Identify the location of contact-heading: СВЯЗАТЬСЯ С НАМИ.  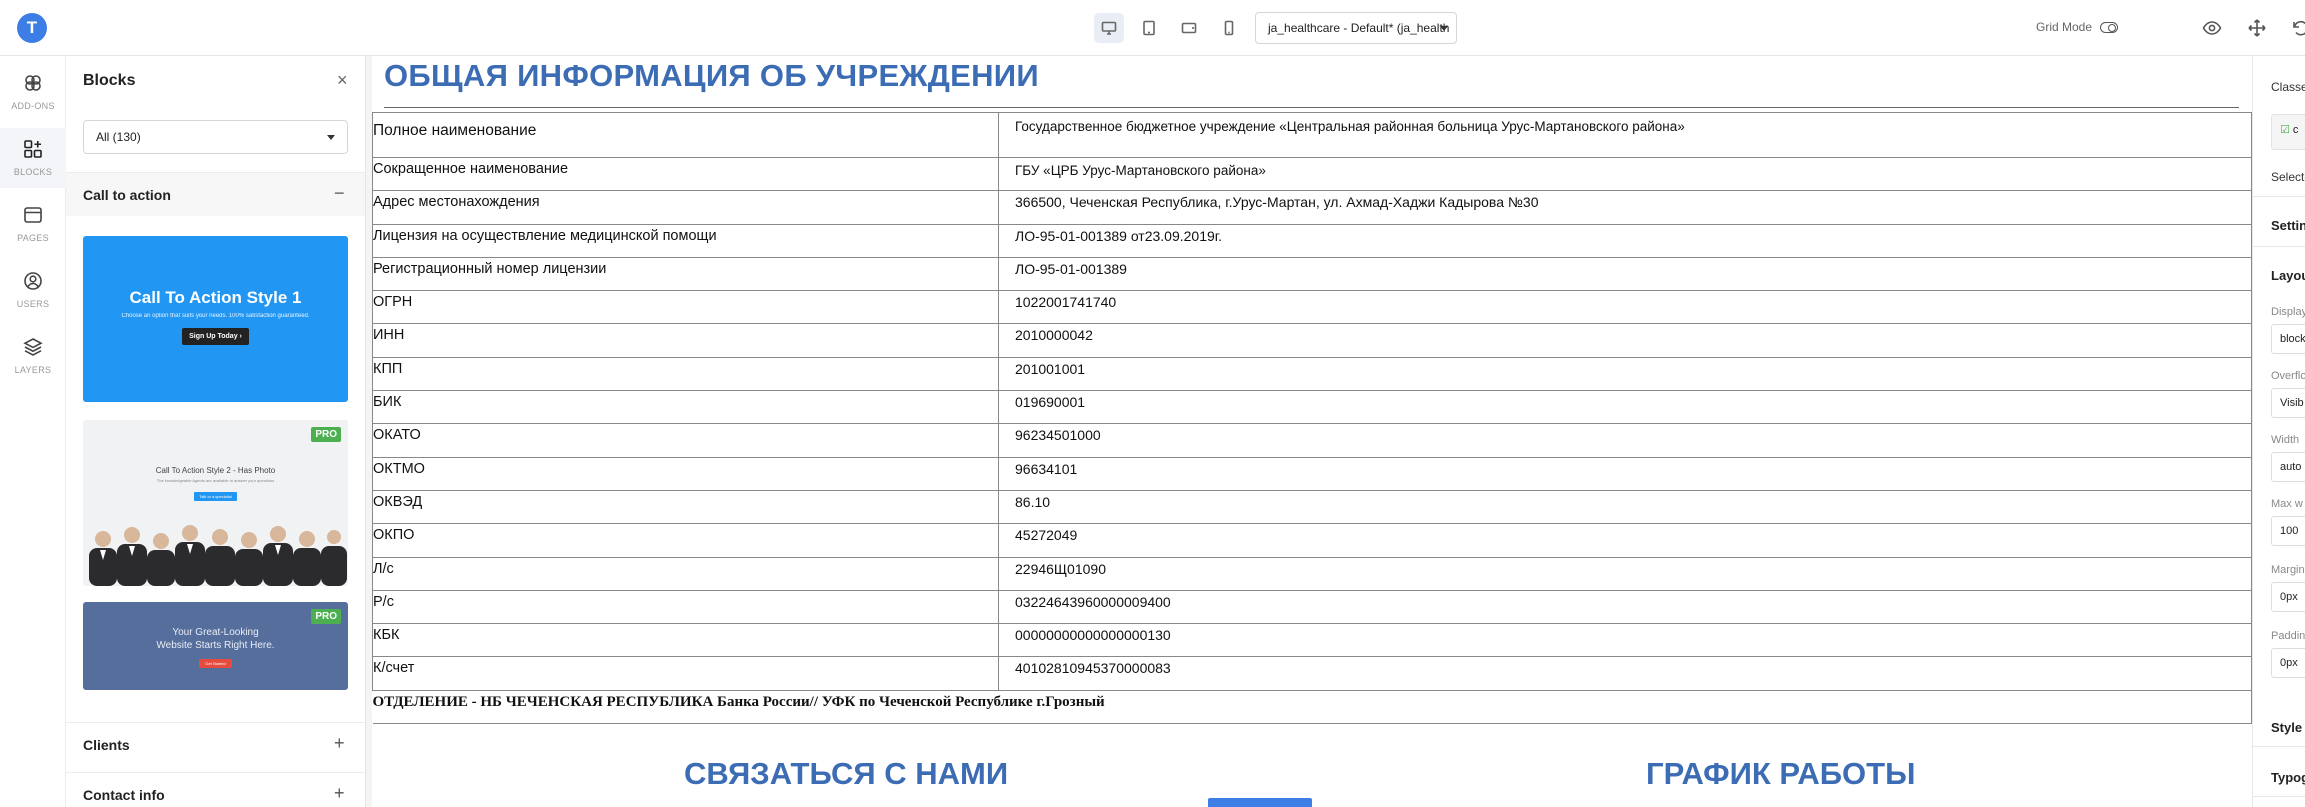
(846, 774).